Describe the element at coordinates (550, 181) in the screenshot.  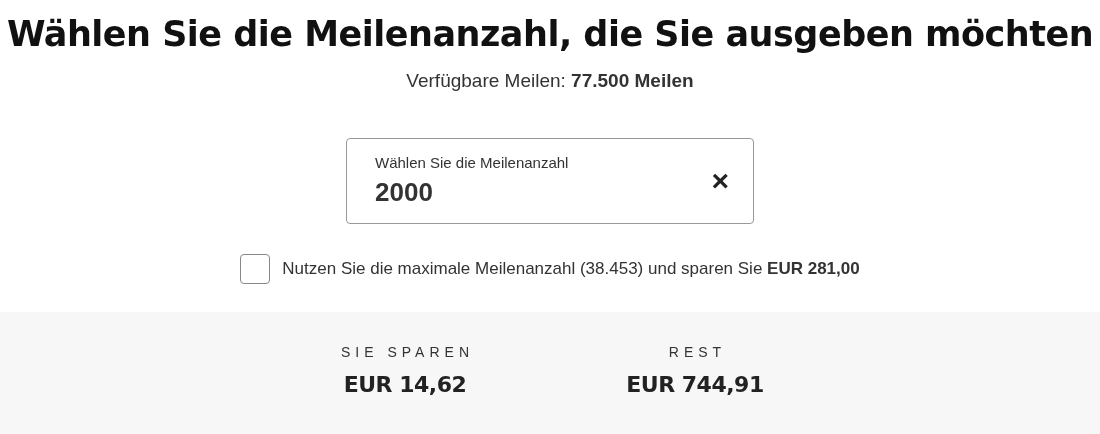
I see `miles-field: Wählen Sie die Meilenanzahl 2000 ×` at that location.